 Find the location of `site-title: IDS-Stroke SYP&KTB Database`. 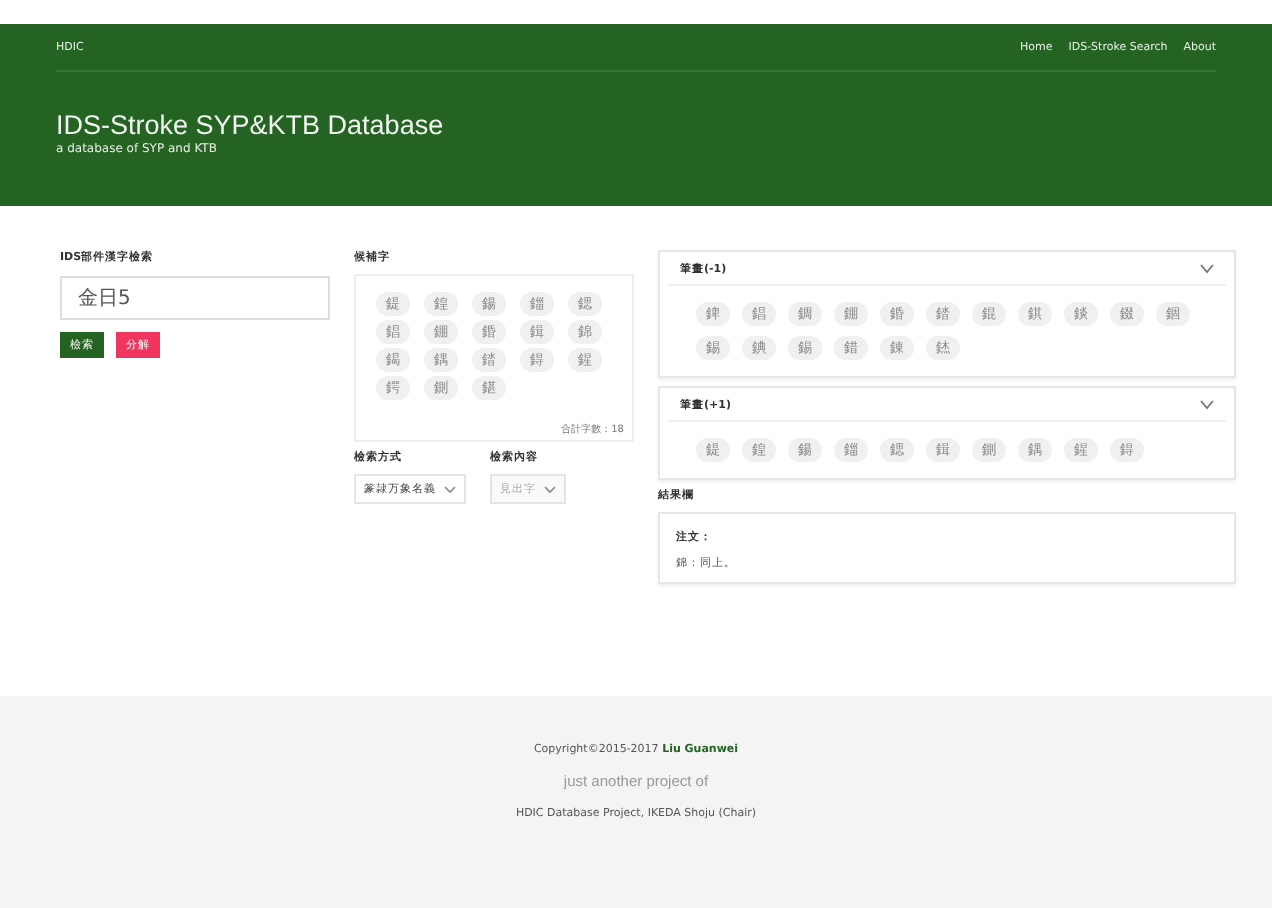

site-title: IDS-Stroke SYP&KTB Database is located at coordinates (251, 125).